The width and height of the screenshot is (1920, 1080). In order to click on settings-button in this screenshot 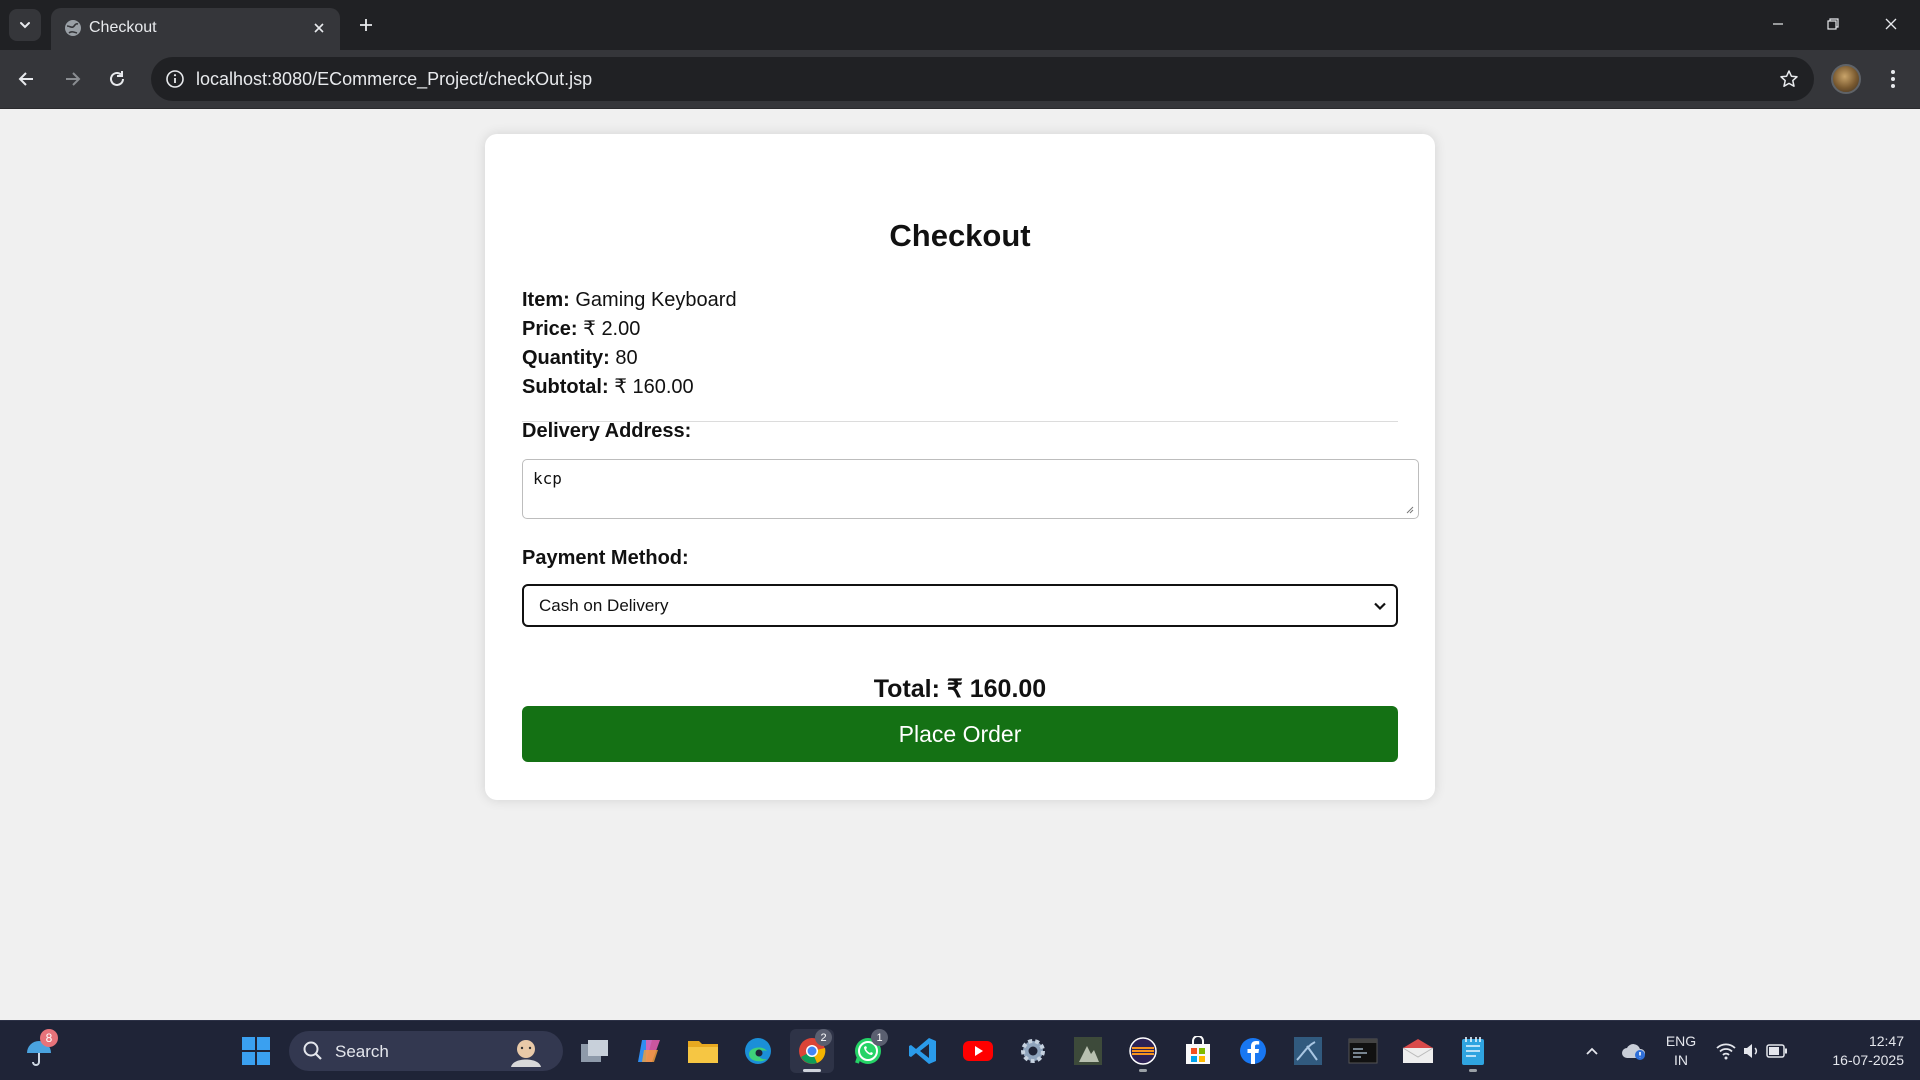, I will do `click(1033, 1051)`.